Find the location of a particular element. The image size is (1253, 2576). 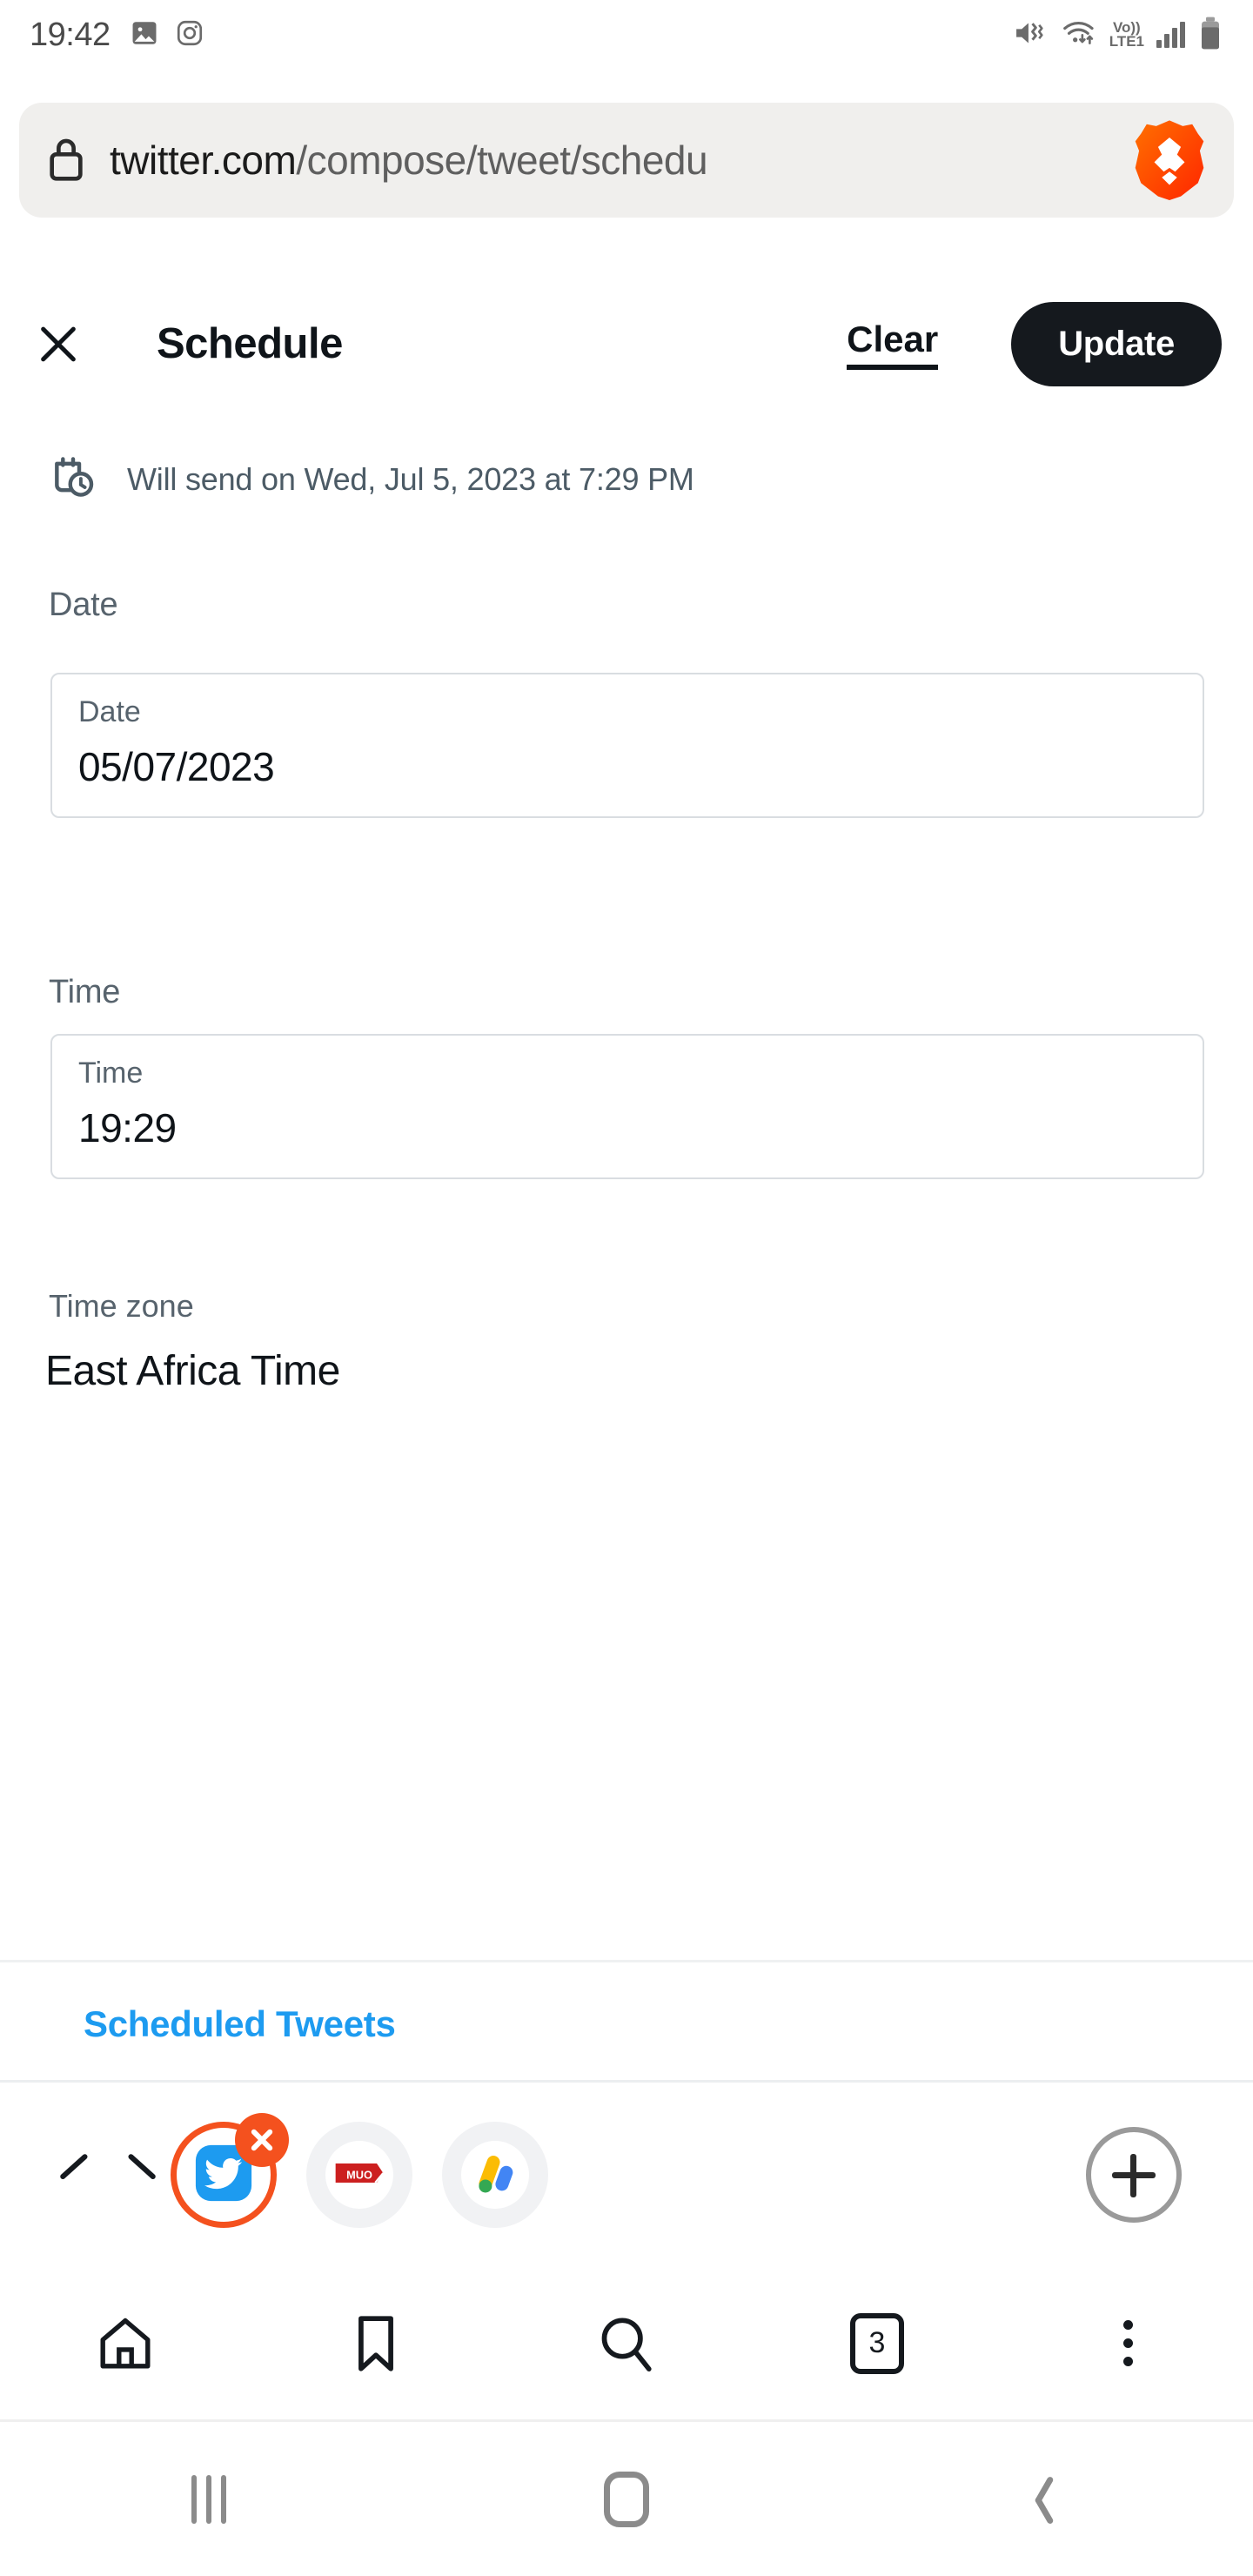

mute-vibrate-icon is located at coordinates (1031, 35).